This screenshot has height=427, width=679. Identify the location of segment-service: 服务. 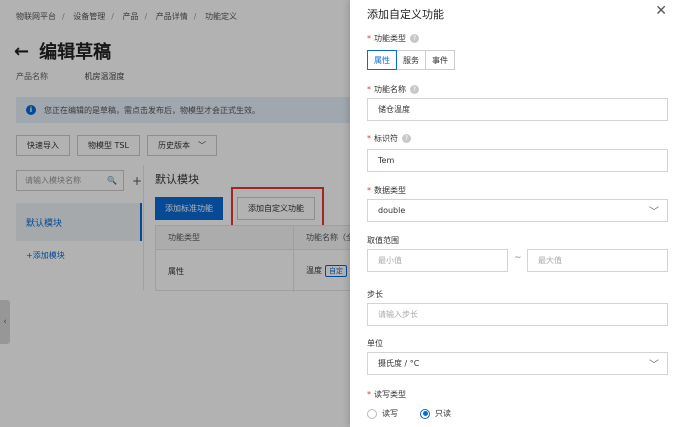
(411, 60).